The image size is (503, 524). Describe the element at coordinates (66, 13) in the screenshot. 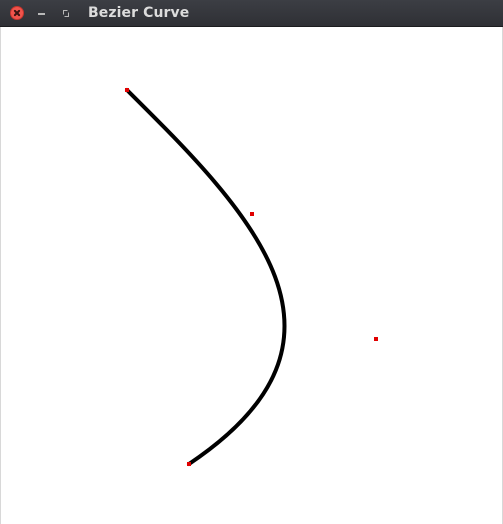

I see `maximize-icon` at that location.